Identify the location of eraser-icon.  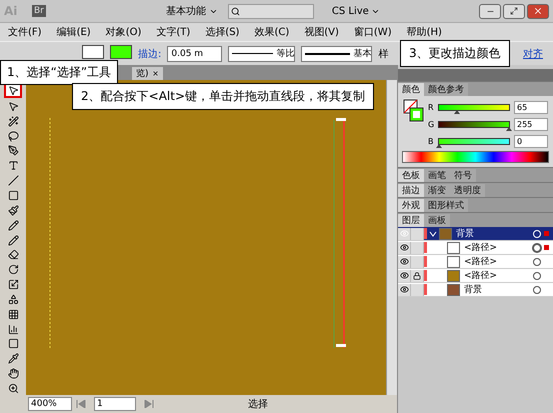
(13, 254).